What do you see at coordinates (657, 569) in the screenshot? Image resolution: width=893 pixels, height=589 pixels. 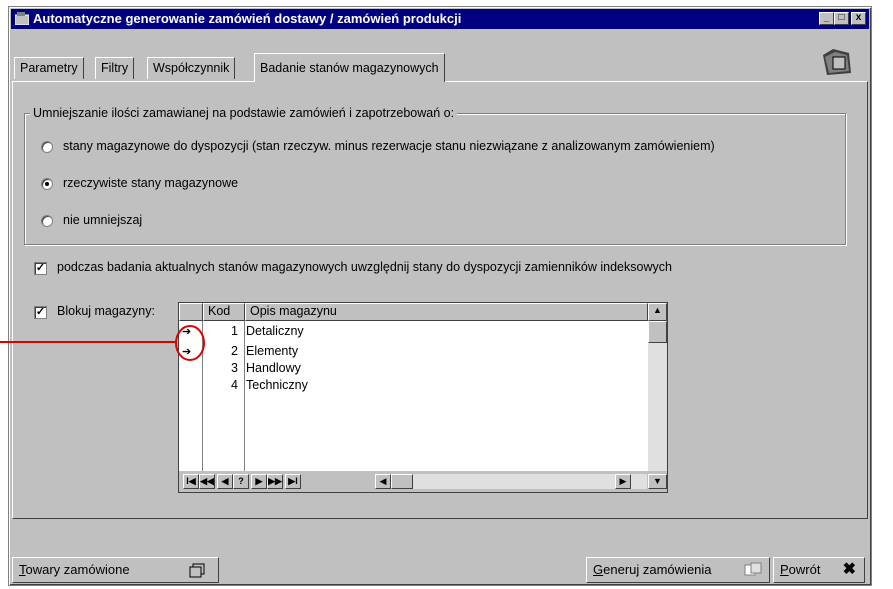 I see `generate-label: eneruj zamówienia` at bounding box center [657, 569].